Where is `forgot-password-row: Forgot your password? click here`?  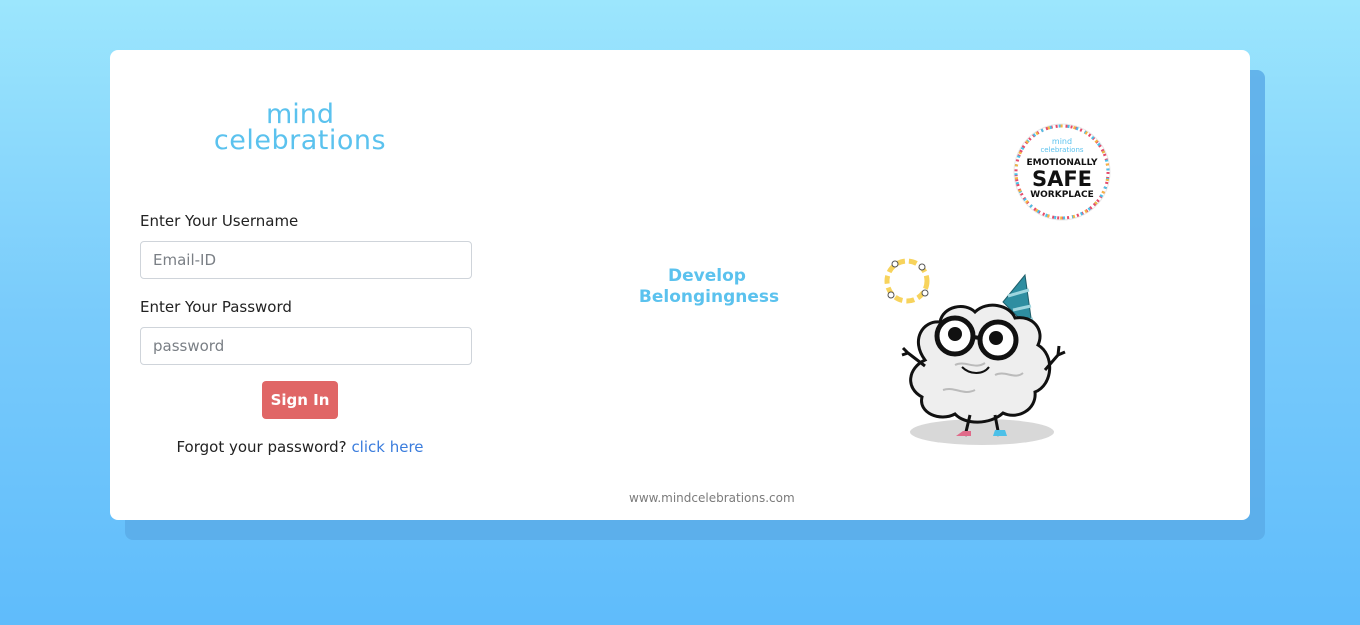
forgot-password-row: Forgot your password? click here is located at coordinates (300, 447).